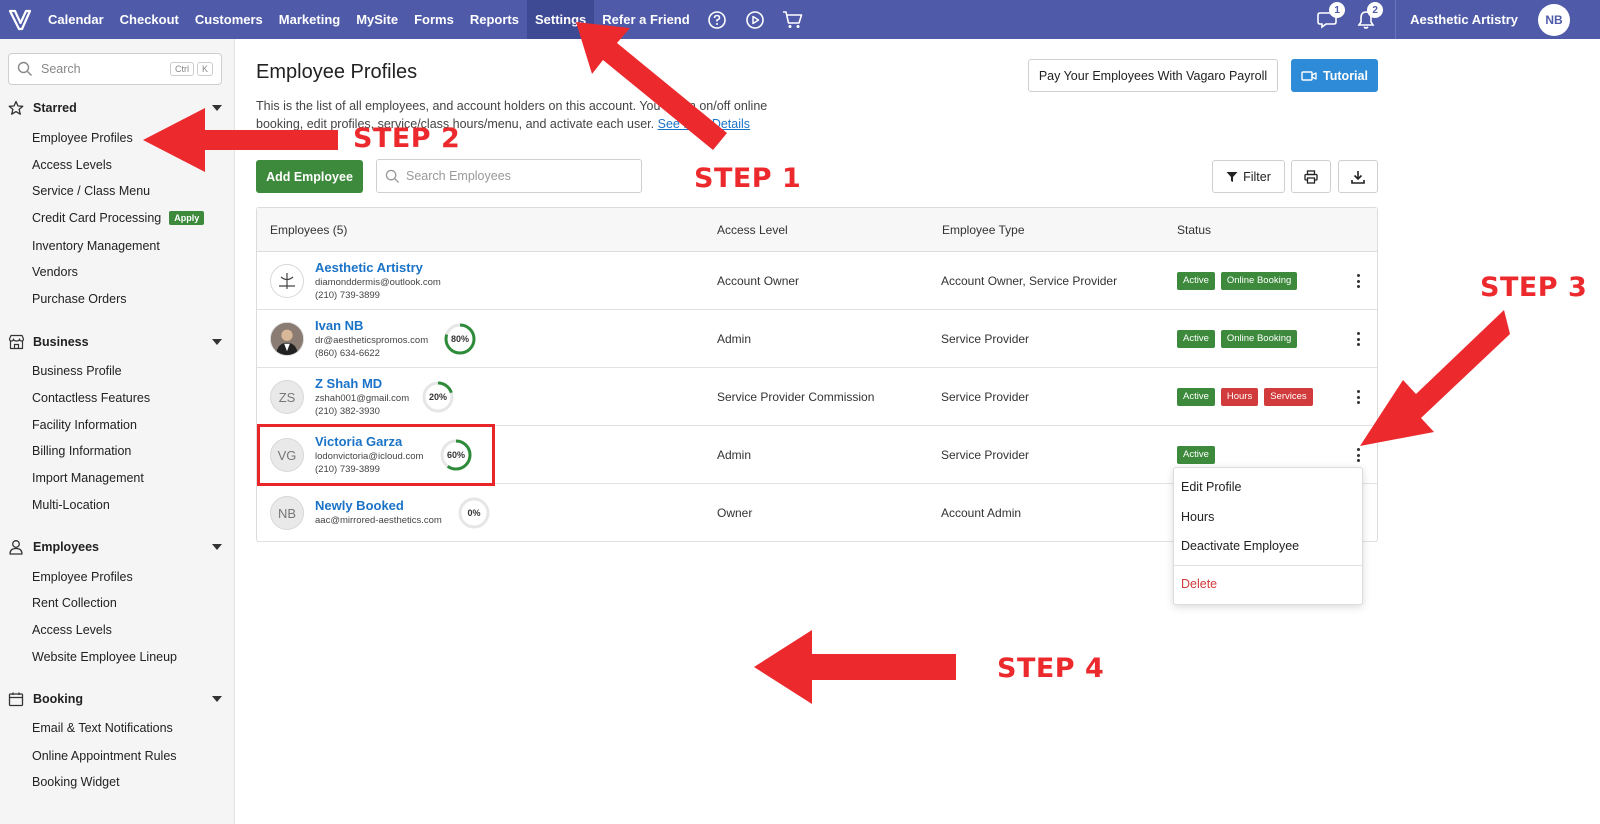 This screenshot has height=824, width=1600. I want to click on nav-marketing: Marketing, so click(309, 19).